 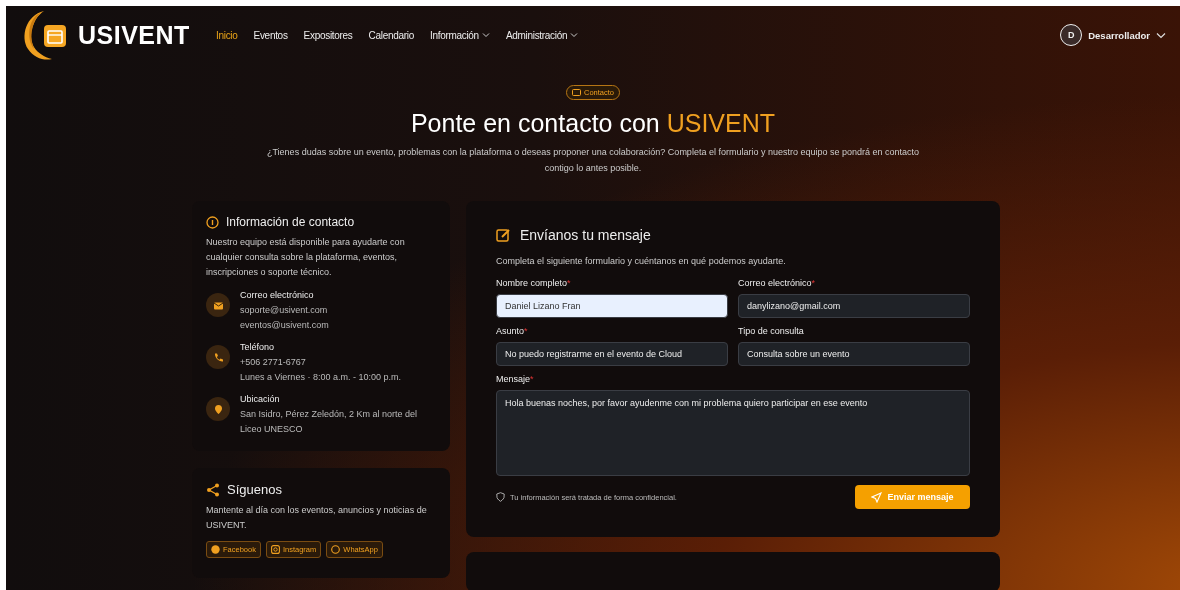 What do you see at coordinates (593, 123) in the screenshot?
I see `page-title: Ponte en contacto con USIVENT` at bounding box center [593, 123].